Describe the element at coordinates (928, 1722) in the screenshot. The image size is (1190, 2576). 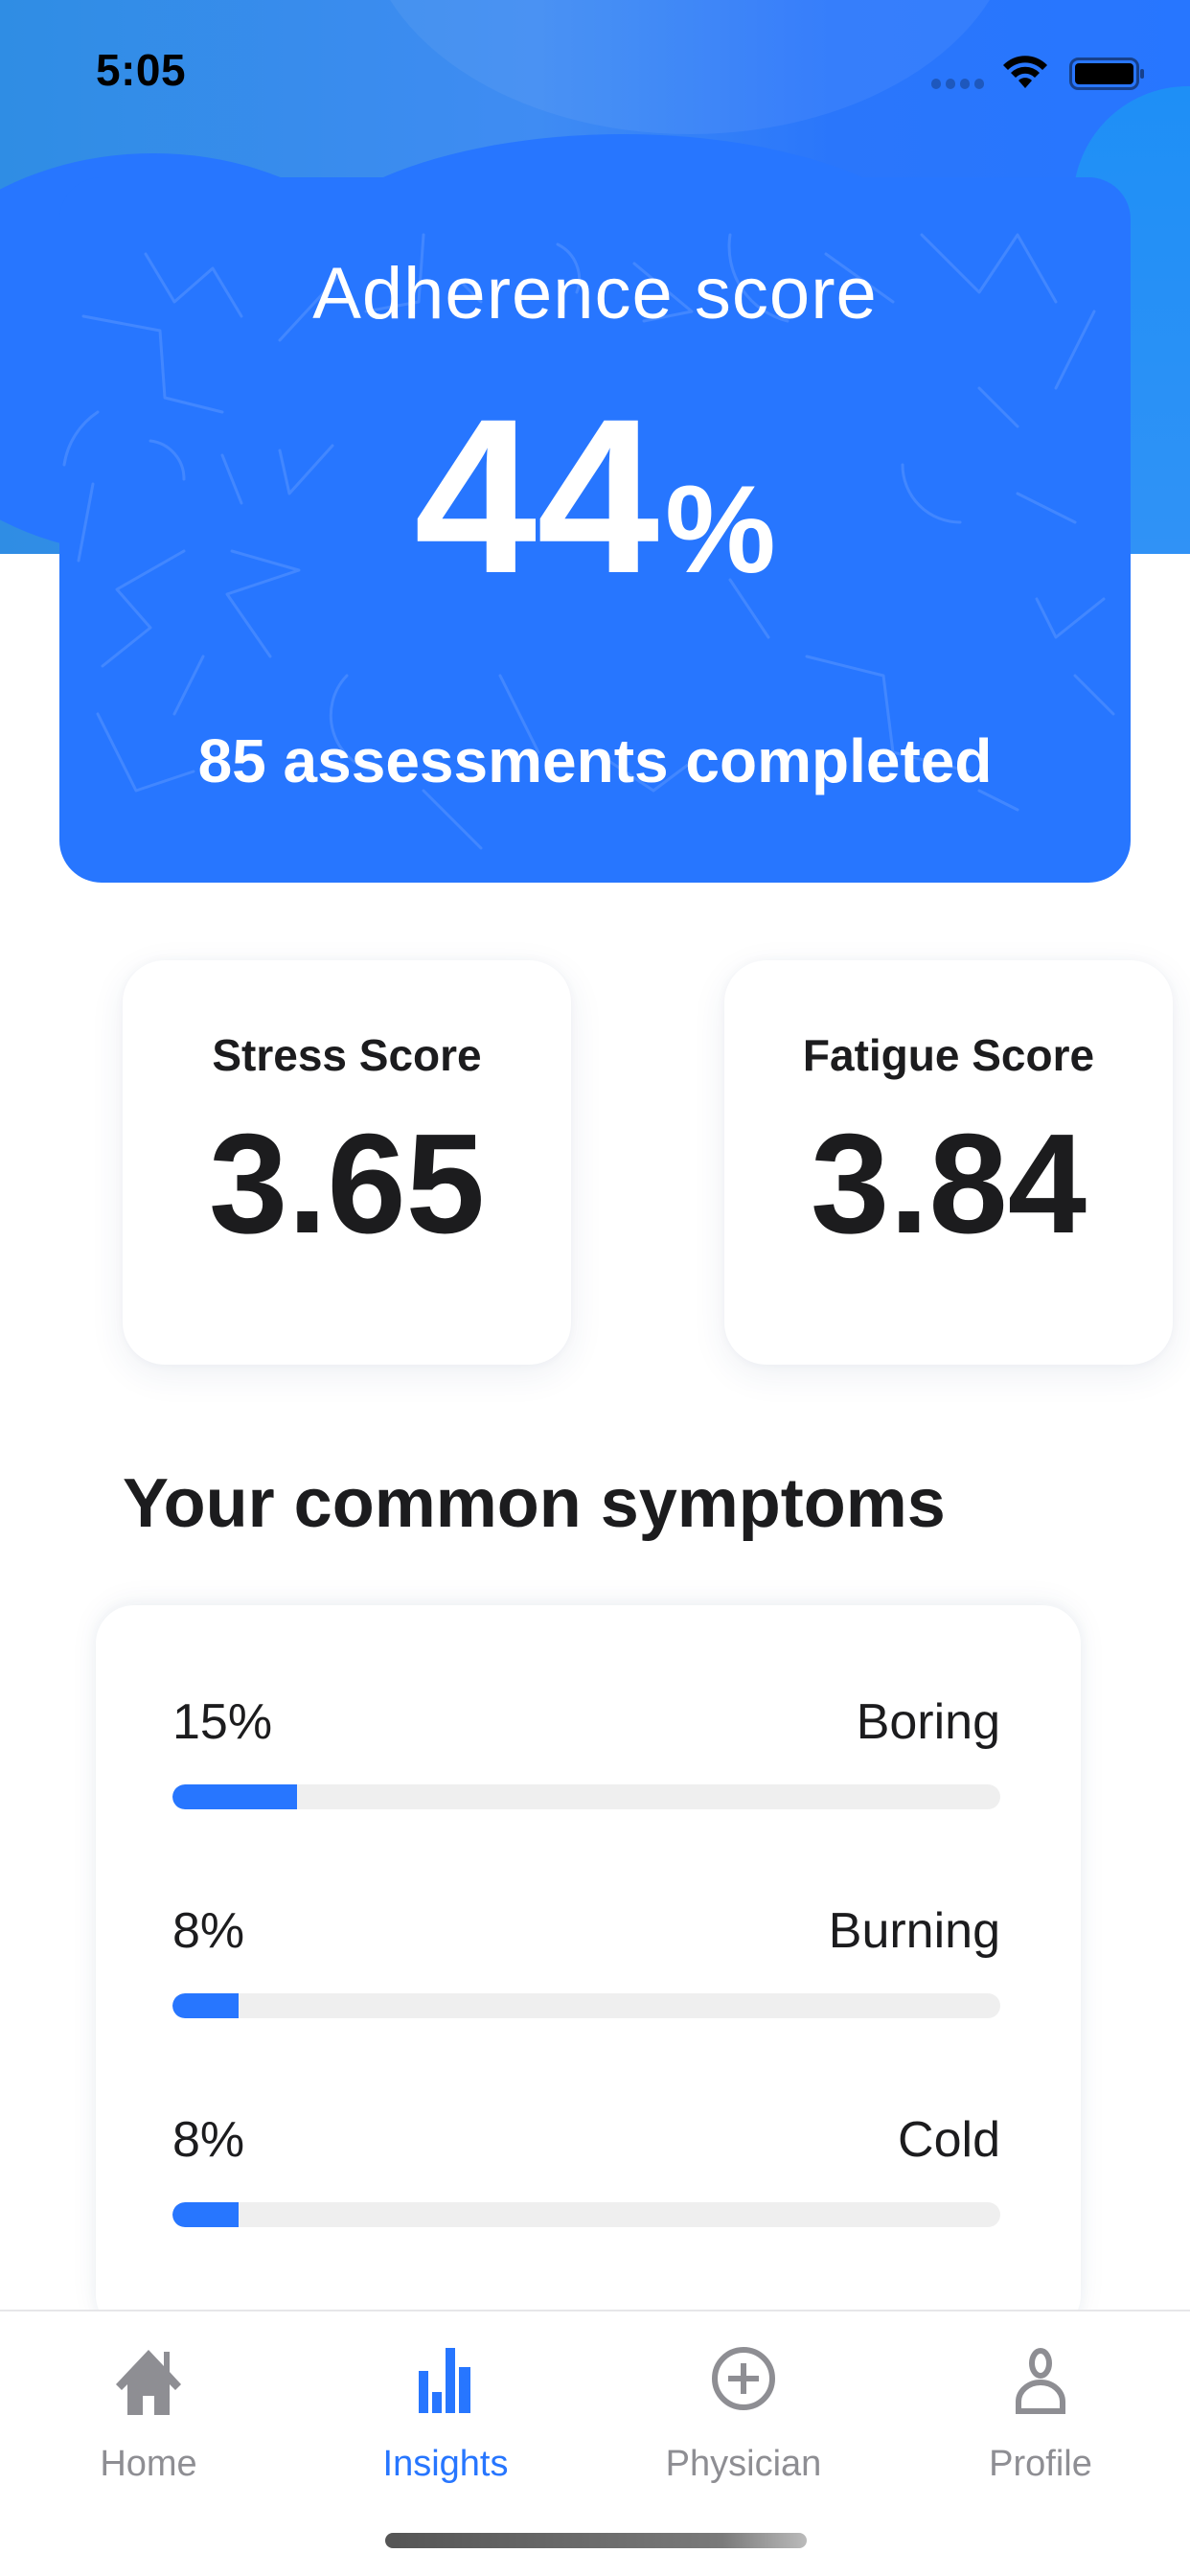
I see `symptom-name: Boring` at that location.